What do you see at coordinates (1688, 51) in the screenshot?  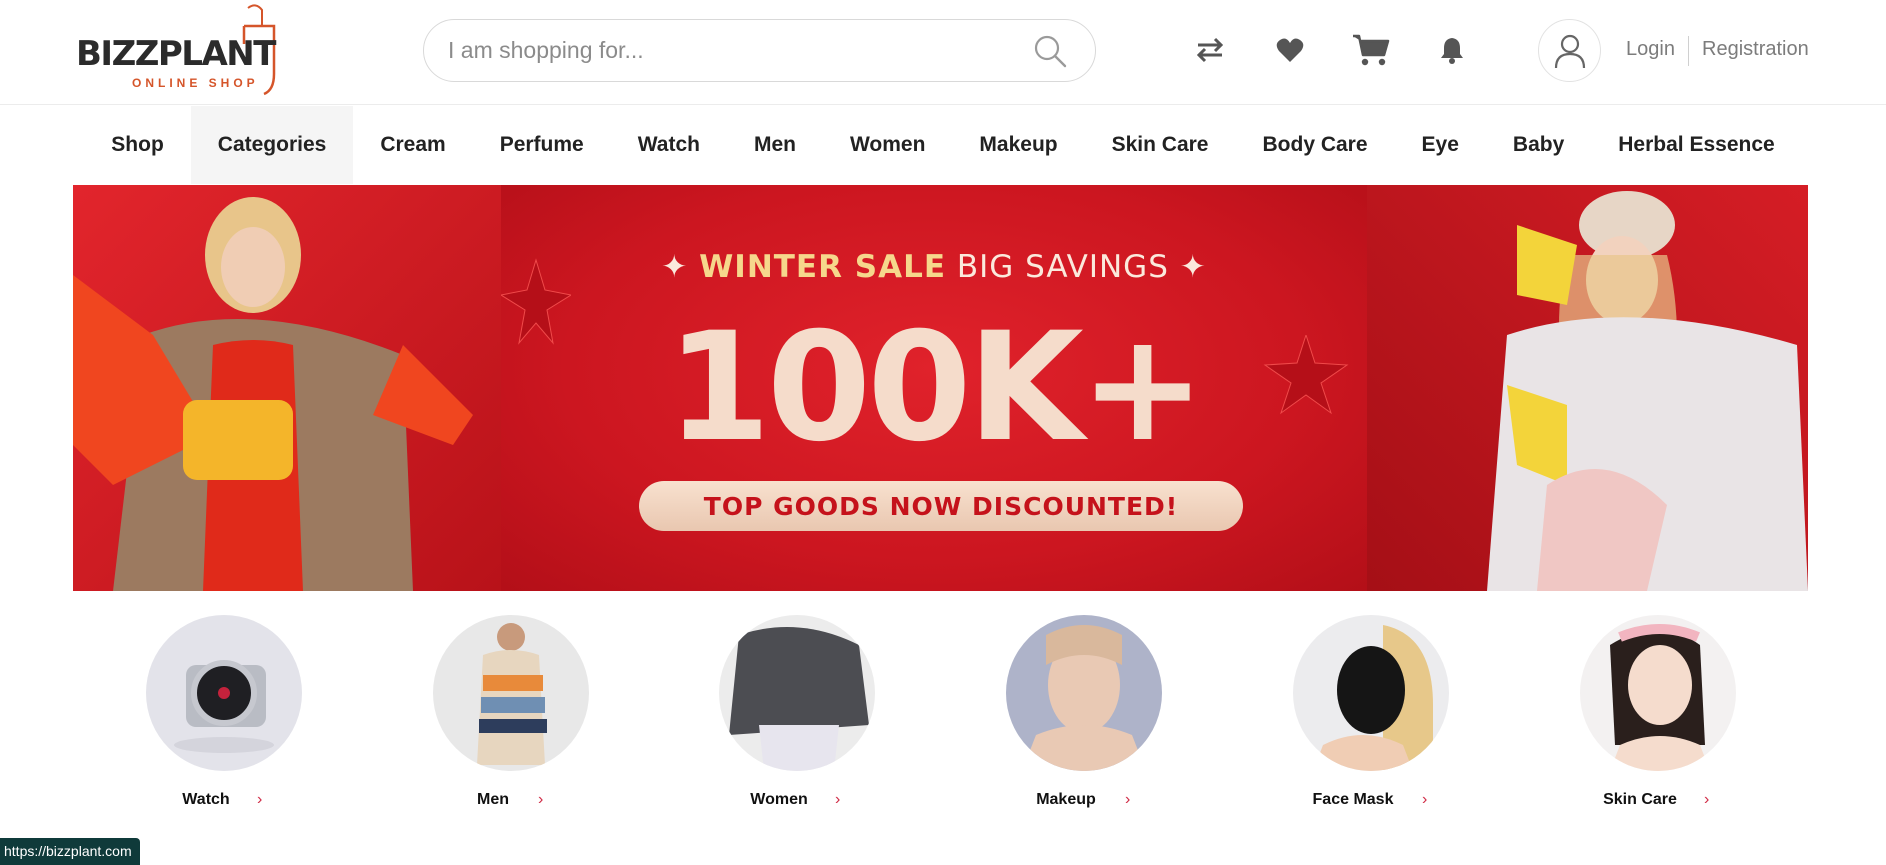 I see `divider` at bounding box center [1688, 51].